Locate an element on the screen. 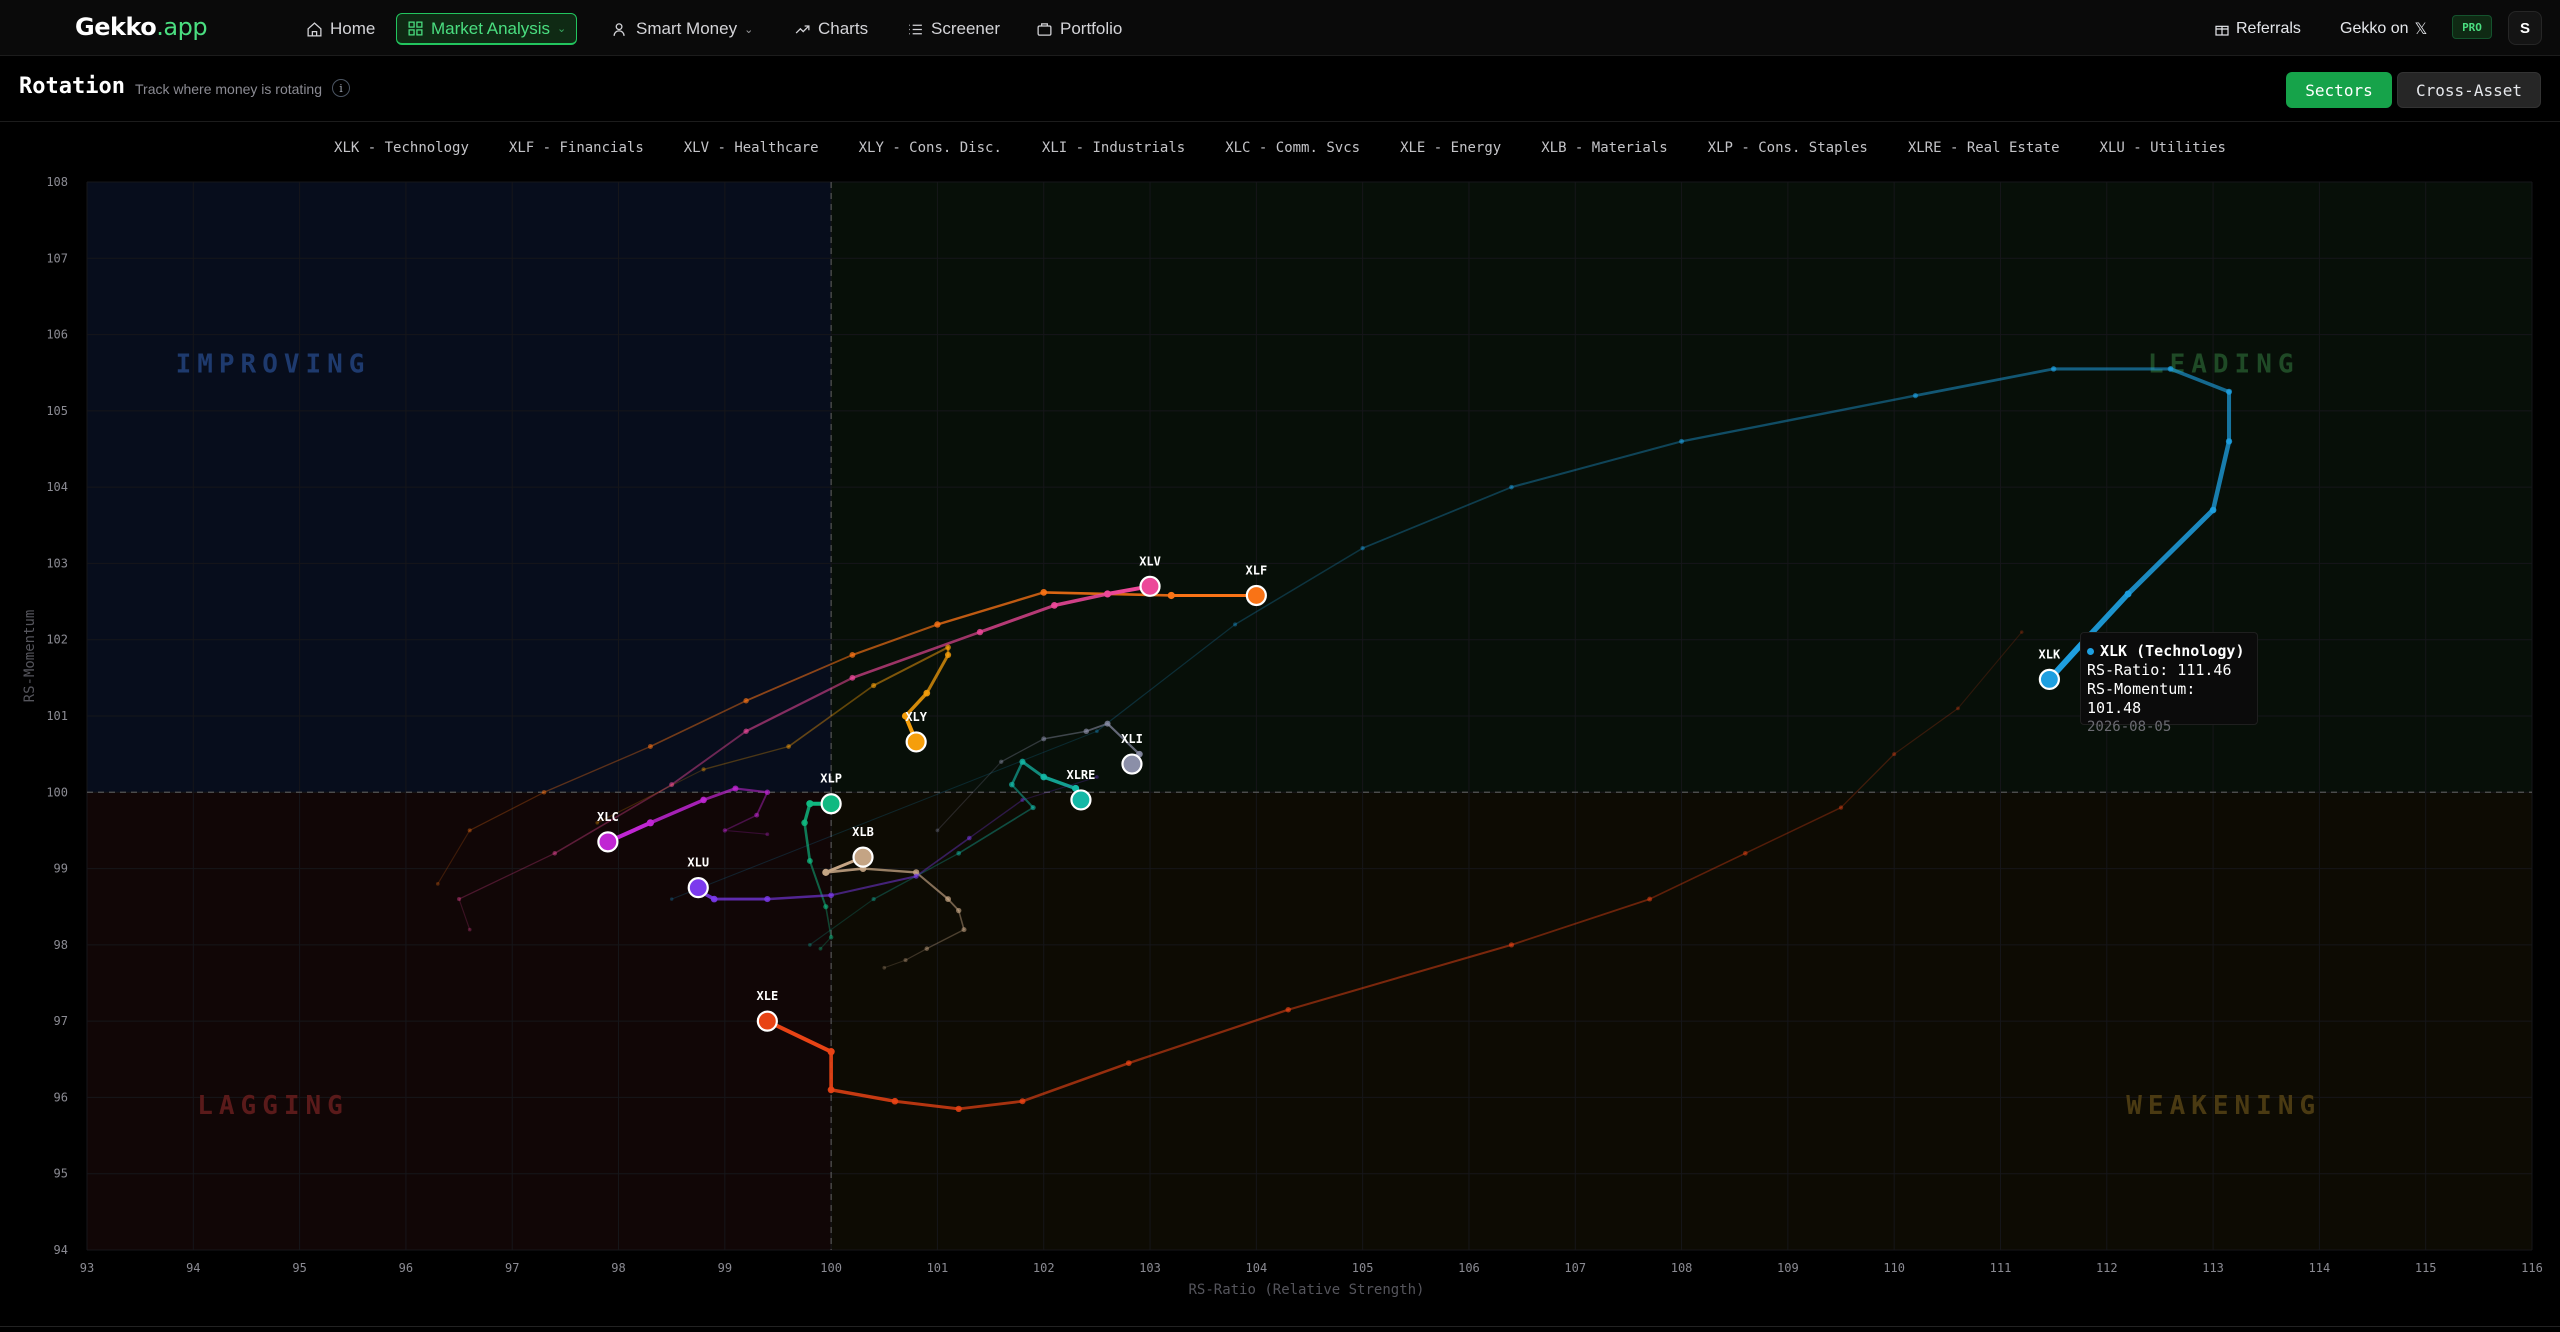 This screenshot has width=2560, height=1332. series-head-label-xlre: XLRE is located at coordinates (1080, 775).